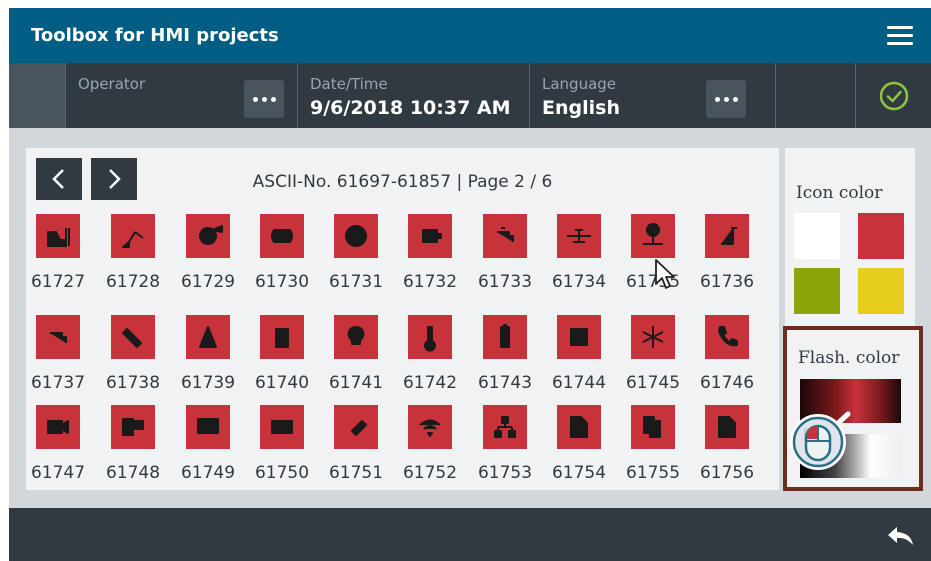 This screenshot has width=931, height=561. Describe the element at coordinates (727, 282) in the screenshot. I see `symbol-number: 61736` at that location.